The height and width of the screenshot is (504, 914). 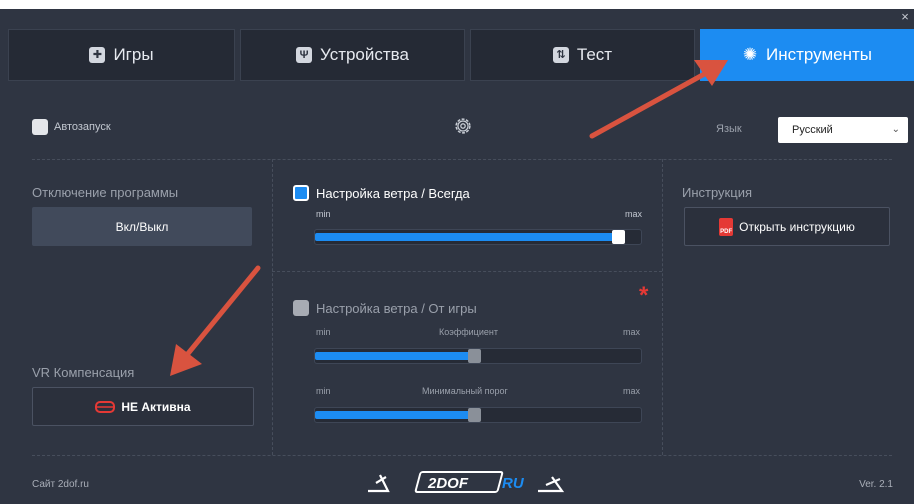 What do you see at coordinates (82, 127) in the screenshot?
I see `autostart-label: Автозапуск` at bounding box center [82, 127].